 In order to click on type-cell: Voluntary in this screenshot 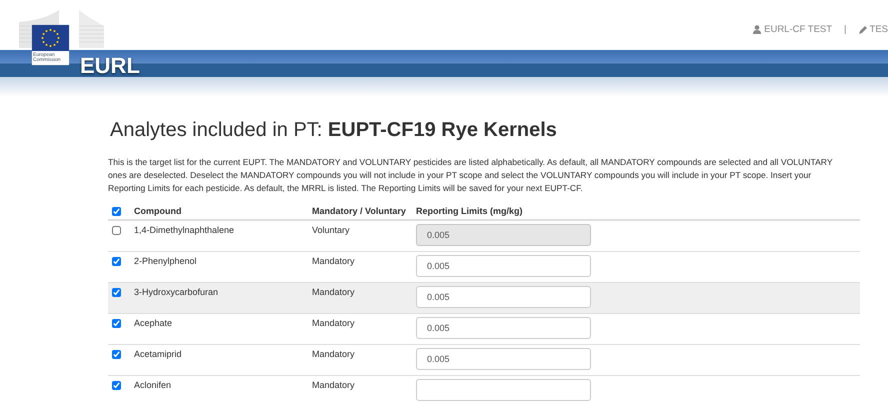, I will do `click(360, 236)`.